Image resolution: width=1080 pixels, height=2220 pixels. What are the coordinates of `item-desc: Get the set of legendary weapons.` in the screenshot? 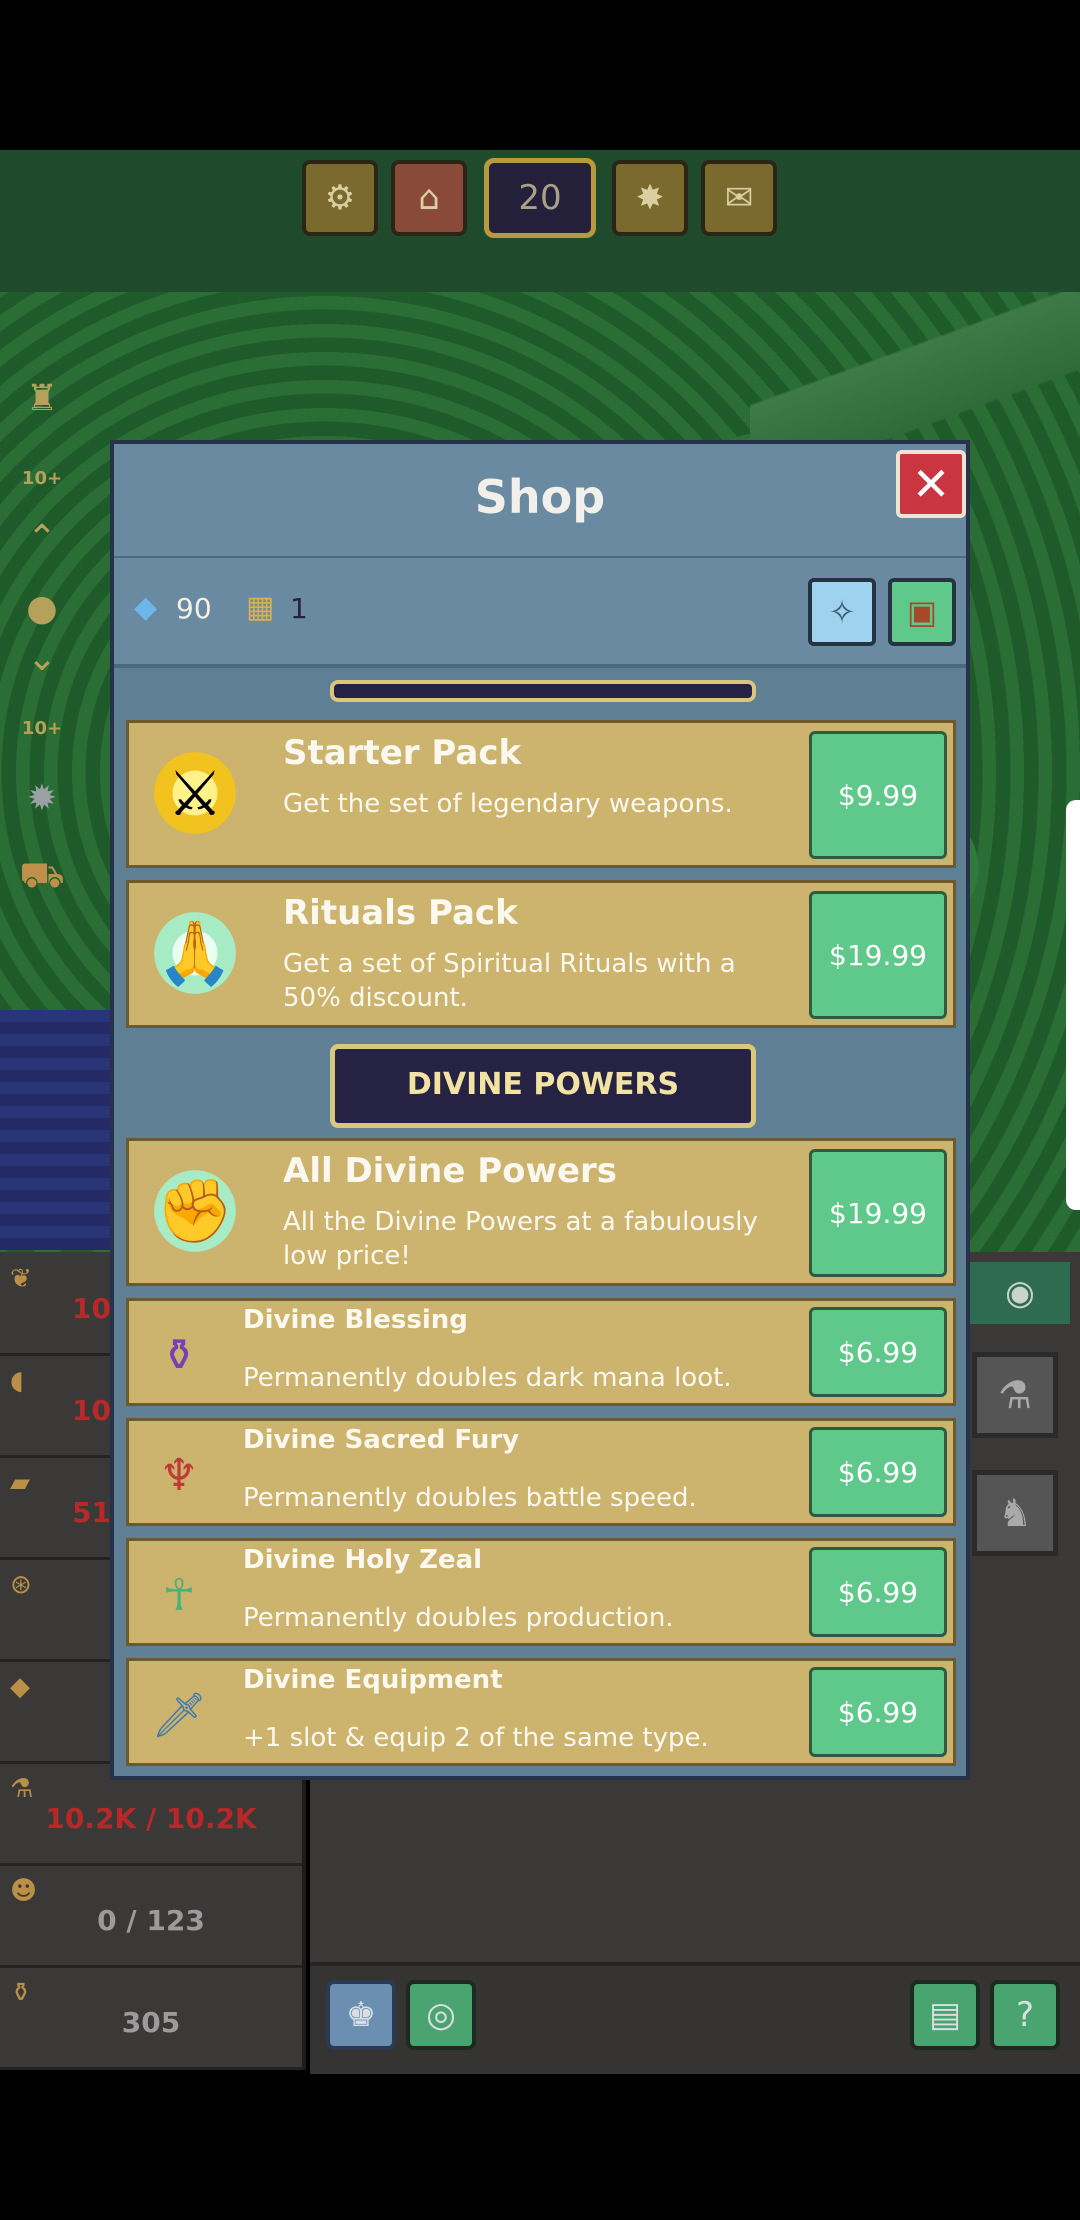 It's located at (508, 804).